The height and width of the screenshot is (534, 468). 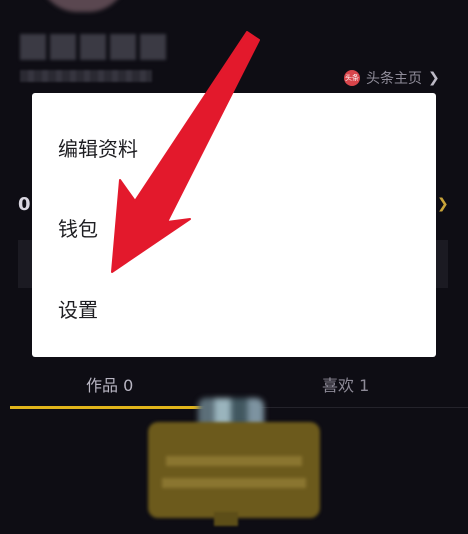 What do you see at coordinates (78, 308) in the screenshot?
I see `menu-item-settings: 设置` at bounding box center [78, 308].